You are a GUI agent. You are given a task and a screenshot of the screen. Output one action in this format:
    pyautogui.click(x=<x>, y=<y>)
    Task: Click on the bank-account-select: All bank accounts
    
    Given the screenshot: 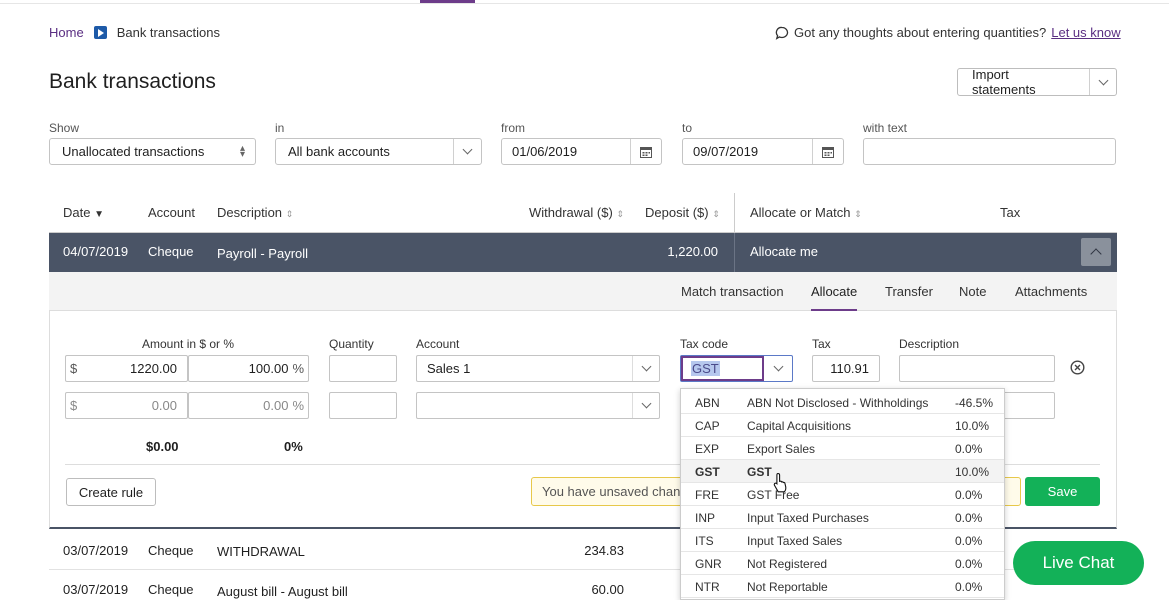 What is the action you would take?
    pyautogui.click(x=378, y=151)
    